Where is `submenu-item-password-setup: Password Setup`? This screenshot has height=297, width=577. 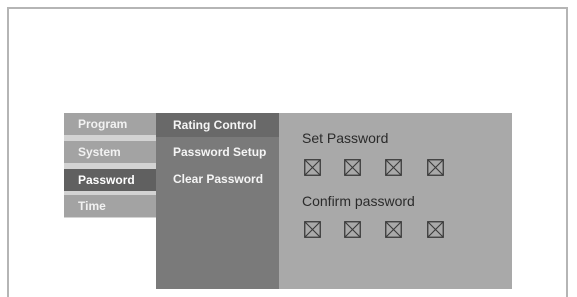
submenu-item-password-setup: Password Setup is located at coordinates (217, 152).